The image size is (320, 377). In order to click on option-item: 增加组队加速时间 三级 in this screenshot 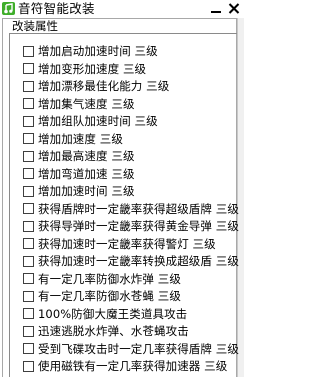, I will do `click(90, 121)`.